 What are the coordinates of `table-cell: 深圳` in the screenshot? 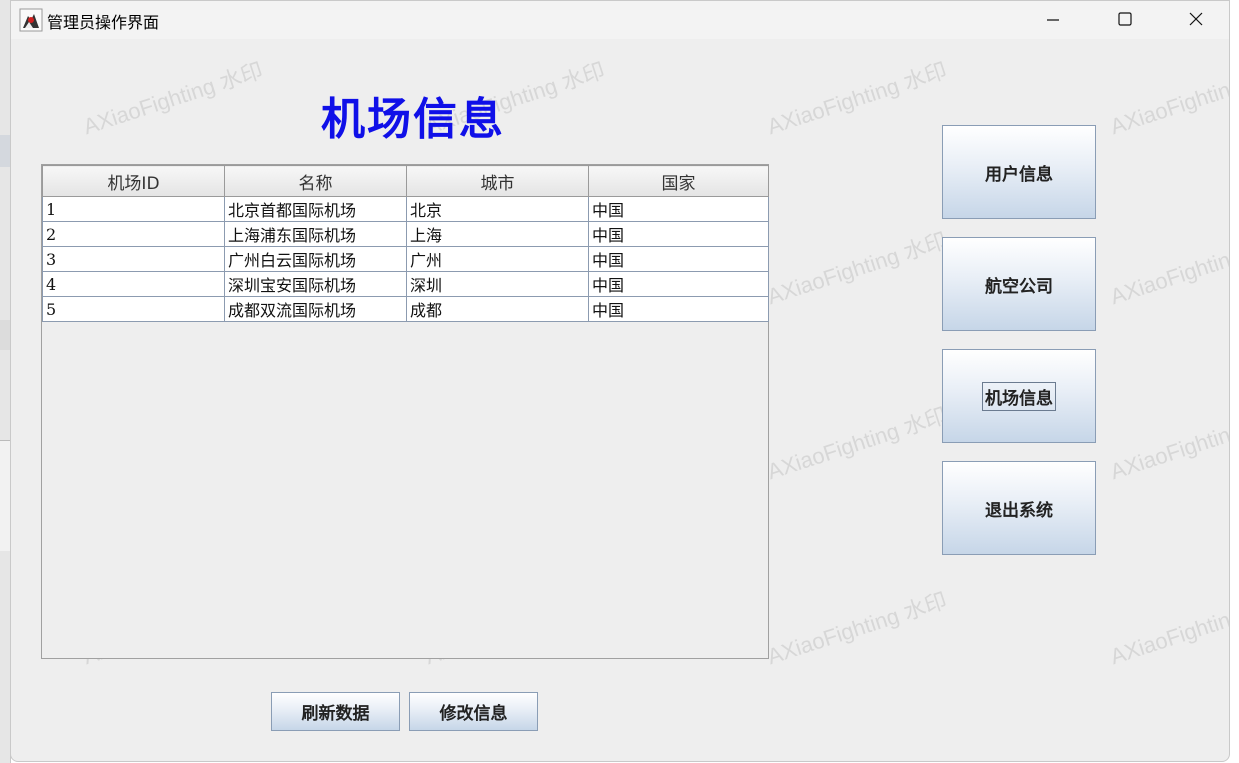 It's located at (497, 284).